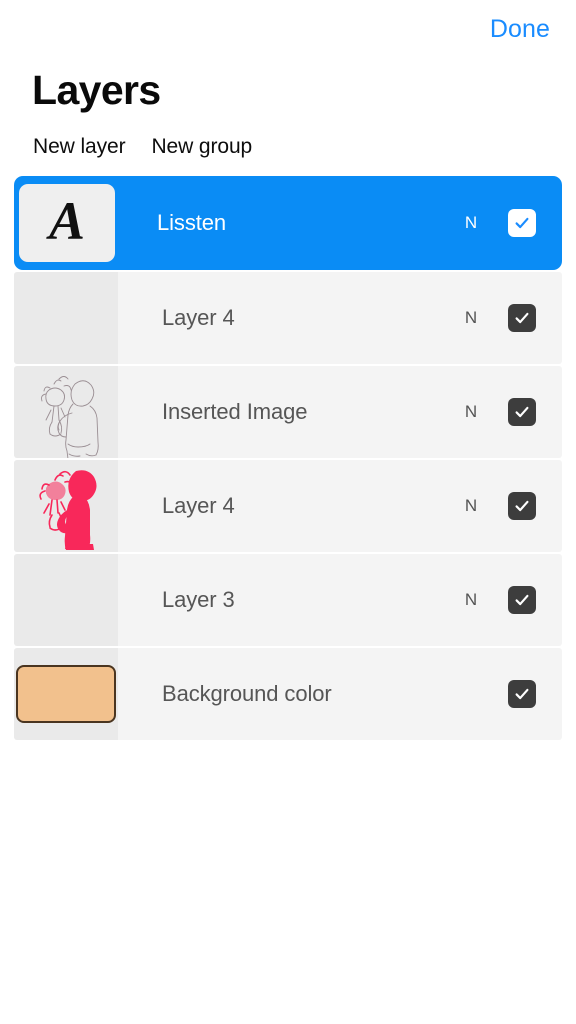 The image size is (576, 1024). I want to click on layer-row: A Lissten N, so click(288, 223).